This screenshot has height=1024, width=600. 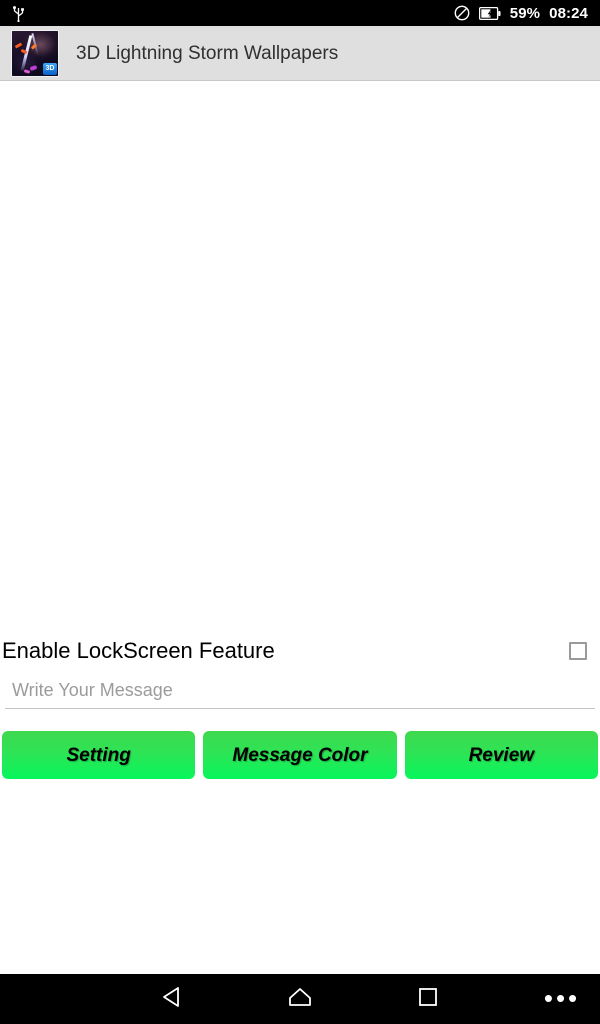 What do you see at coordinates (462, 13) in the screenshot?
I see `no-entry-icon` at bounding box center [462, 13].